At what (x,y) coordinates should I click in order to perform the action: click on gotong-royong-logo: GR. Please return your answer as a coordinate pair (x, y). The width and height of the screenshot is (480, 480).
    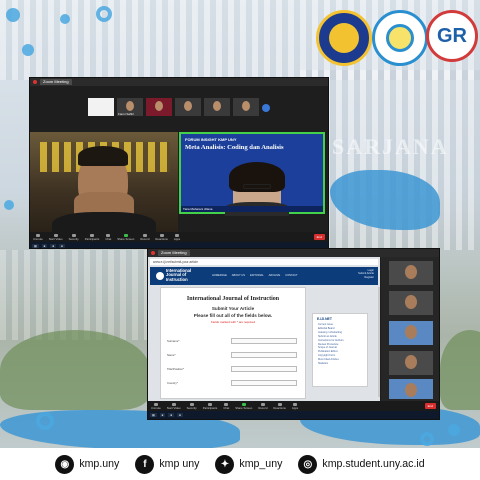
    Looking at the image, I should click on (452, 36).